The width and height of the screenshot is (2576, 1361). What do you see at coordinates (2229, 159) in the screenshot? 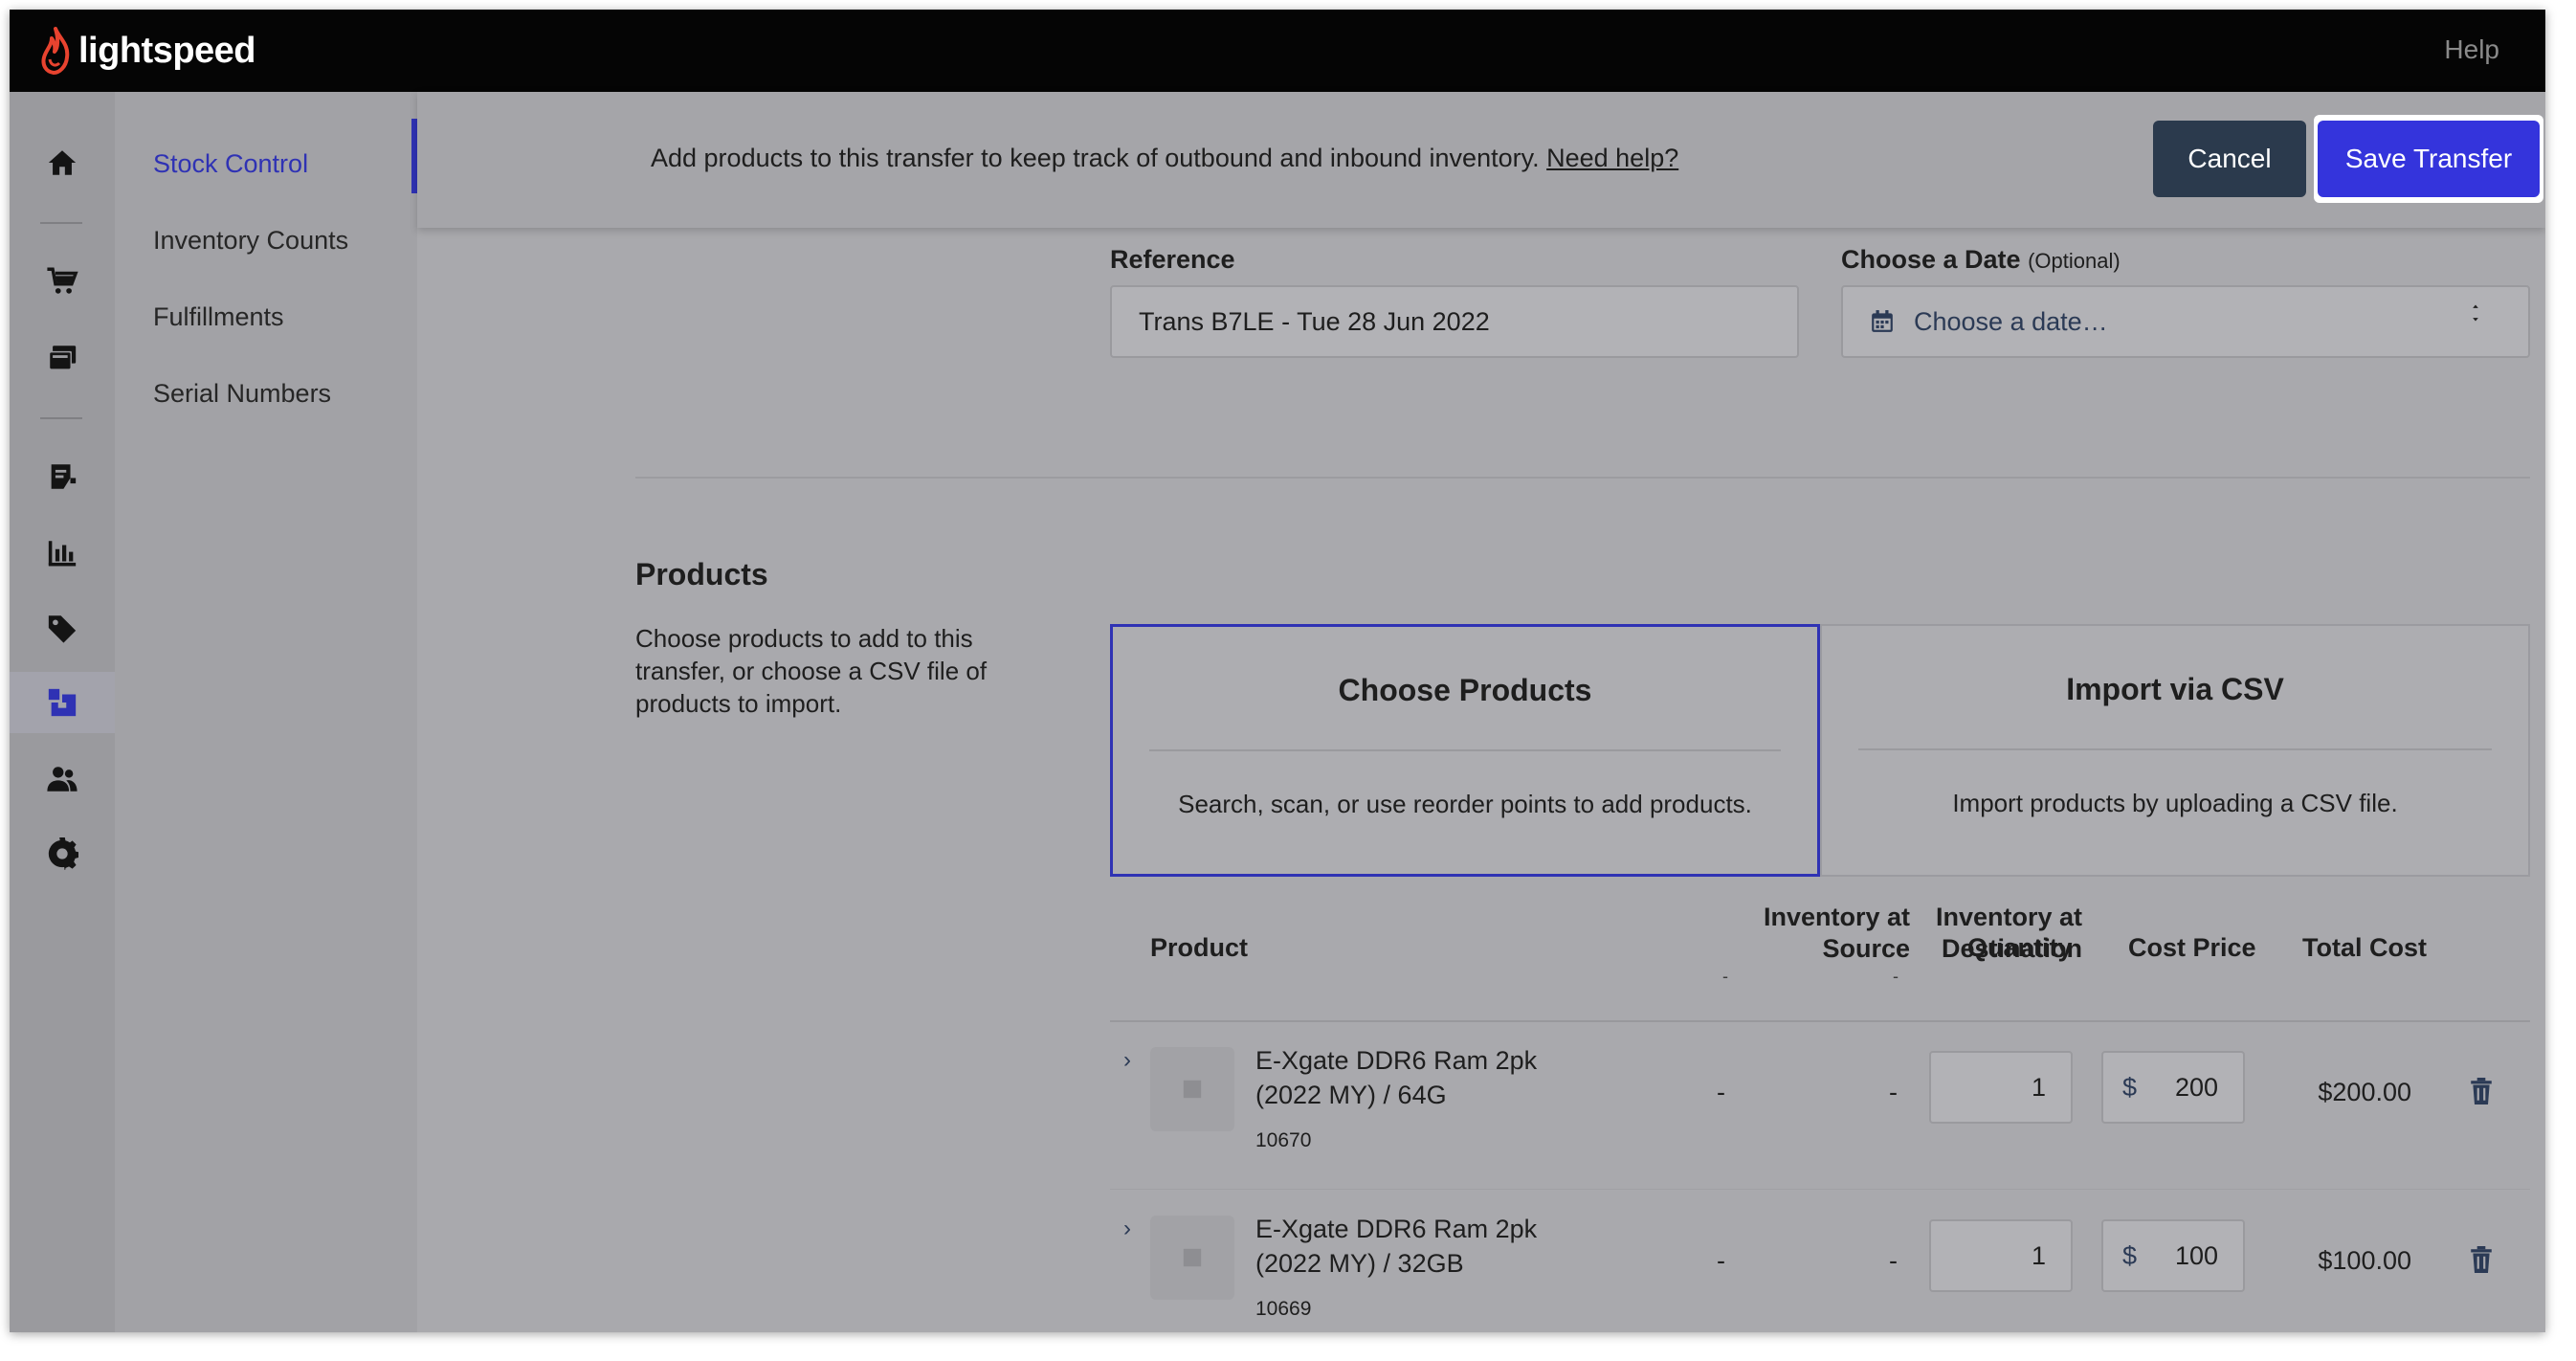
I see `cancel-button: Cancel` at bounding box center [2229, 159].